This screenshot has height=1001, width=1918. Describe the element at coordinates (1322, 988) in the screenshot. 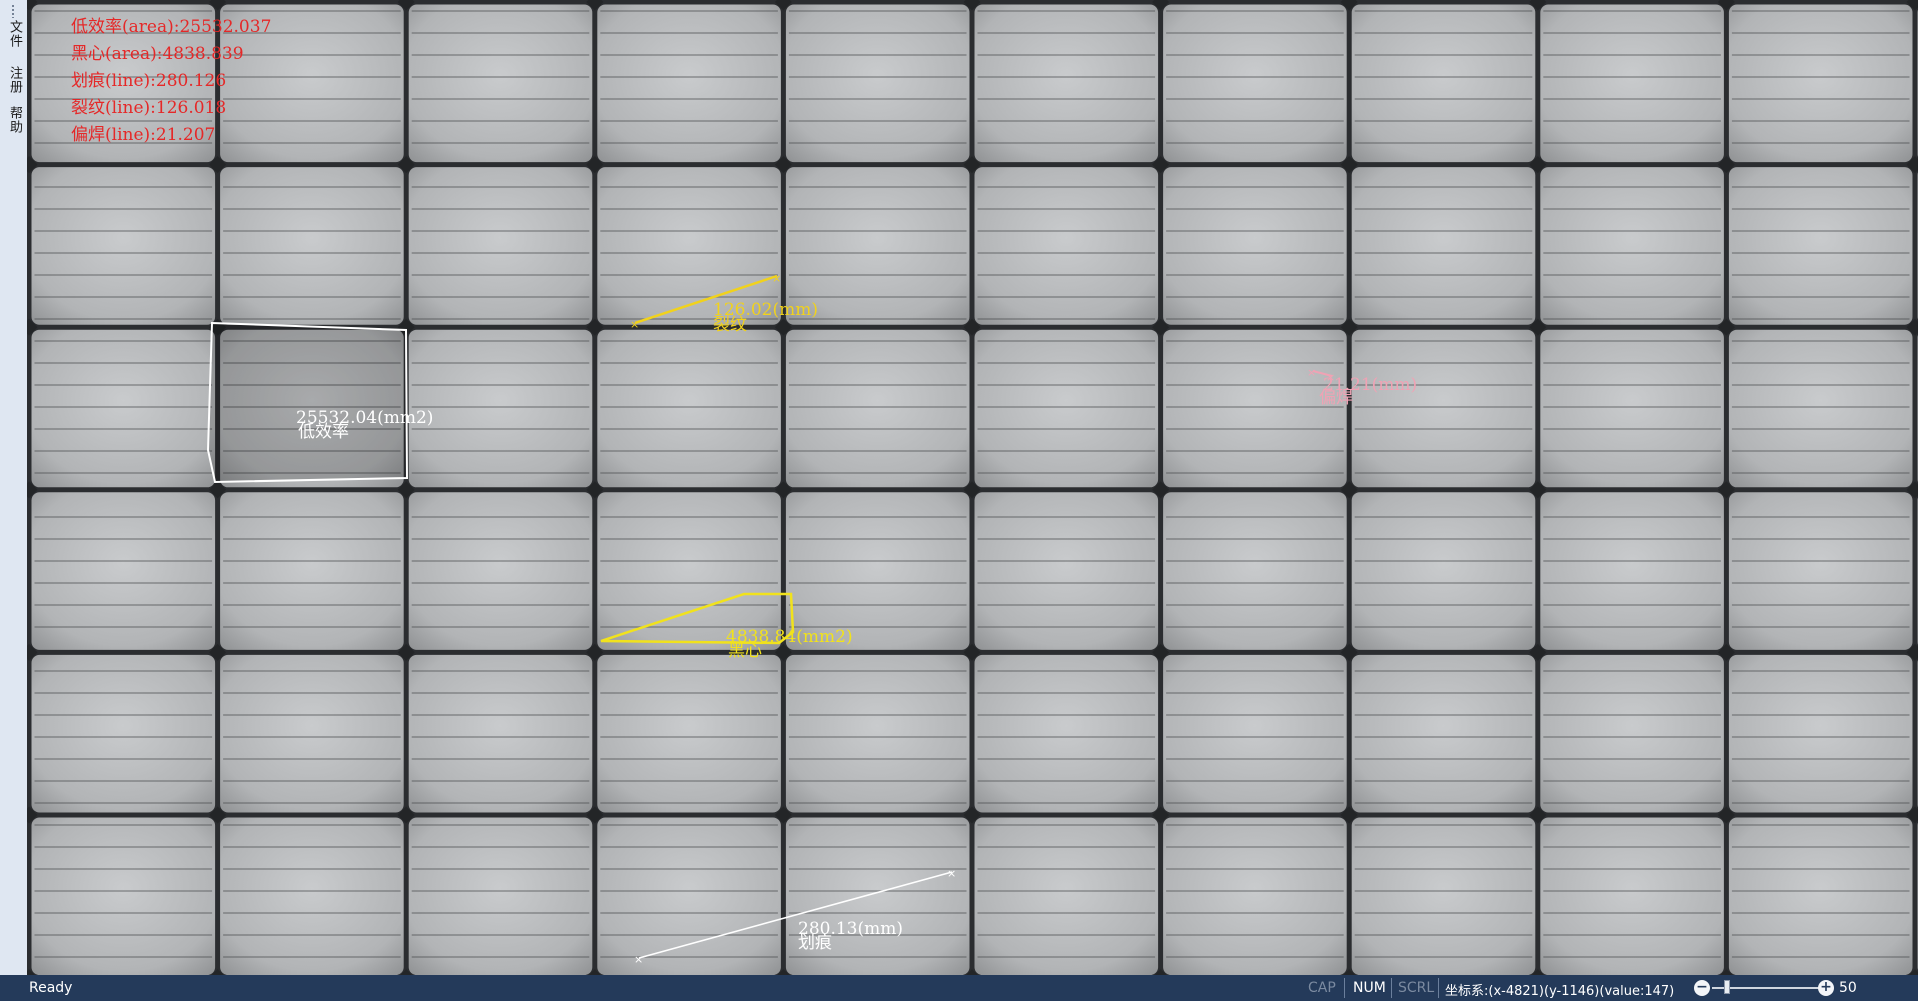

I see `cap-indicator: CAP` at that location.